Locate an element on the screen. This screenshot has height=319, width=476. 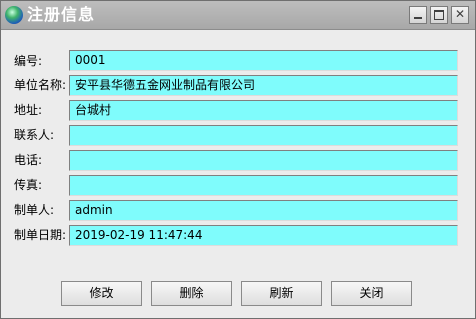
minimize-button is located at coordinates (418, 15).